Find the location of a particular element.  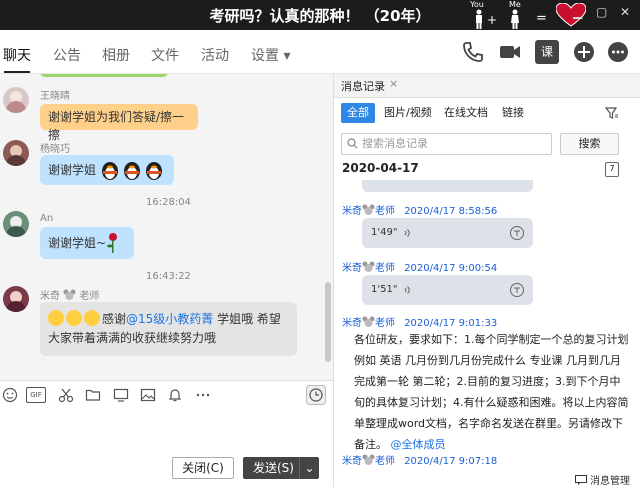

bell-icon is located at coordinates (175, 395).